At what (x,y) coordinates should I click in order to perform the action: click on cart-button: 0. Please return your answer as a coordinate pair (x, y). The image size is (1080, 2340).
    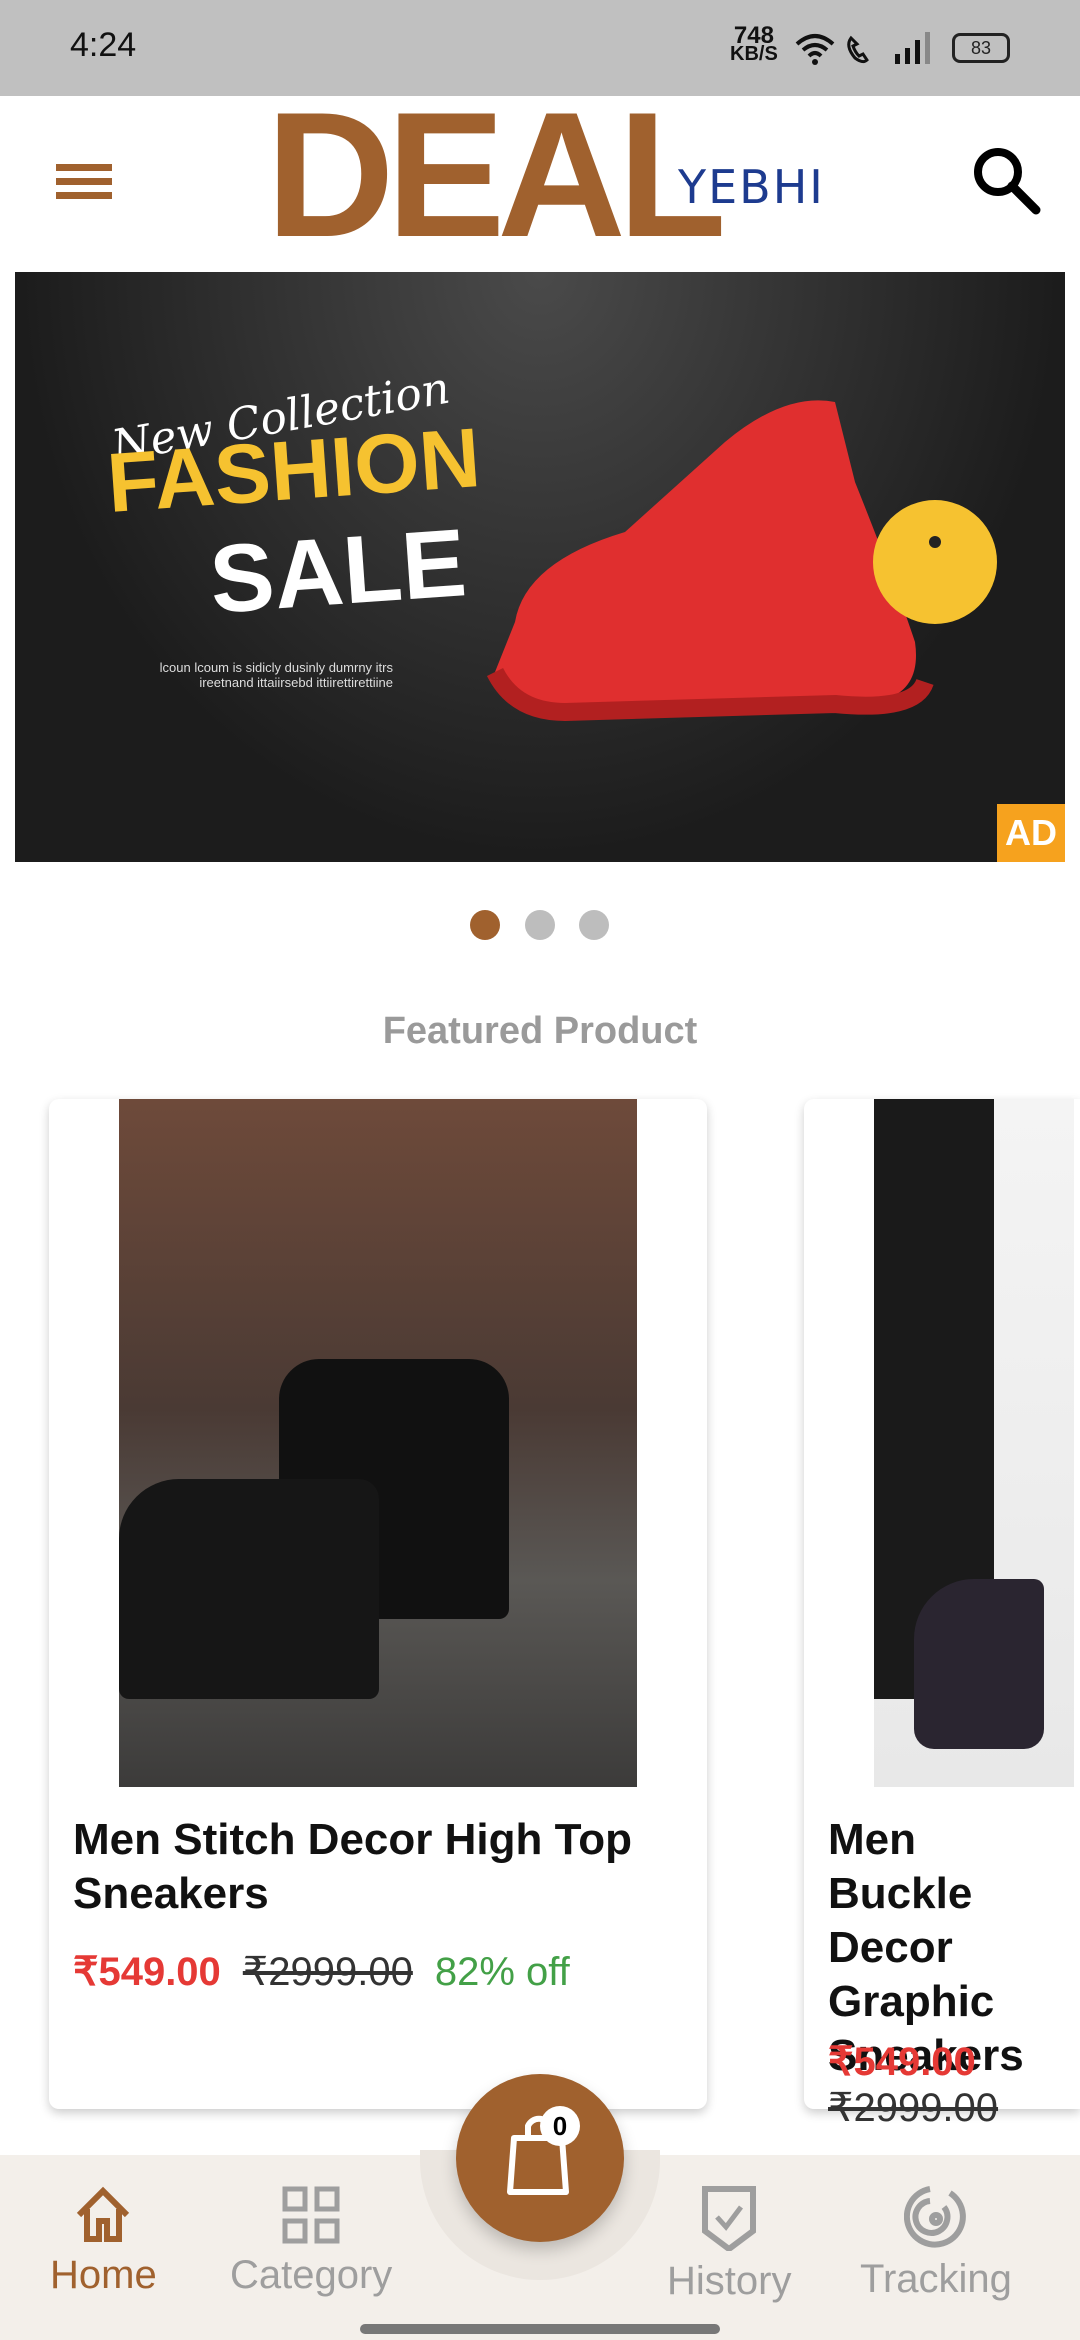
    Looking at the image, I should click on (540, 2158).